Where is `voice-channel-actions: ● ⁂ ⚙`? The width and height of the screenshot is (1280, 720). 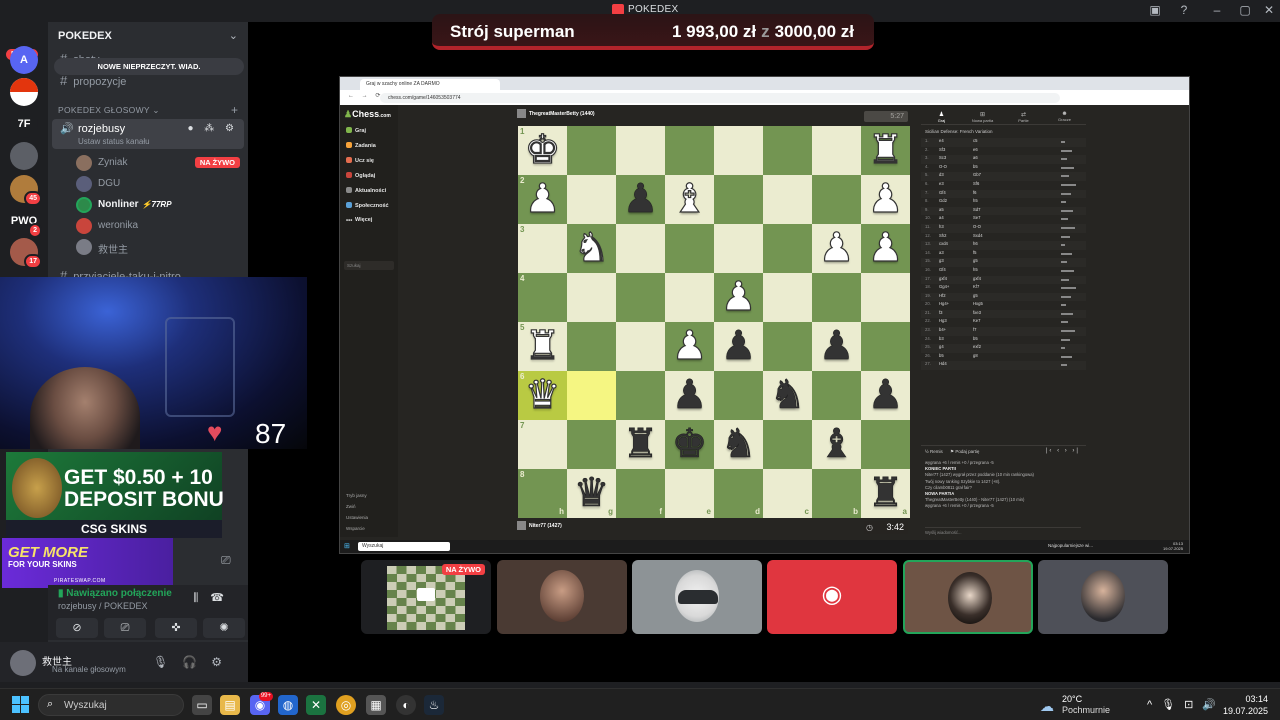
voice-channel-actions: ● ⁂ ⚙ is located at coordinates (212, 128).